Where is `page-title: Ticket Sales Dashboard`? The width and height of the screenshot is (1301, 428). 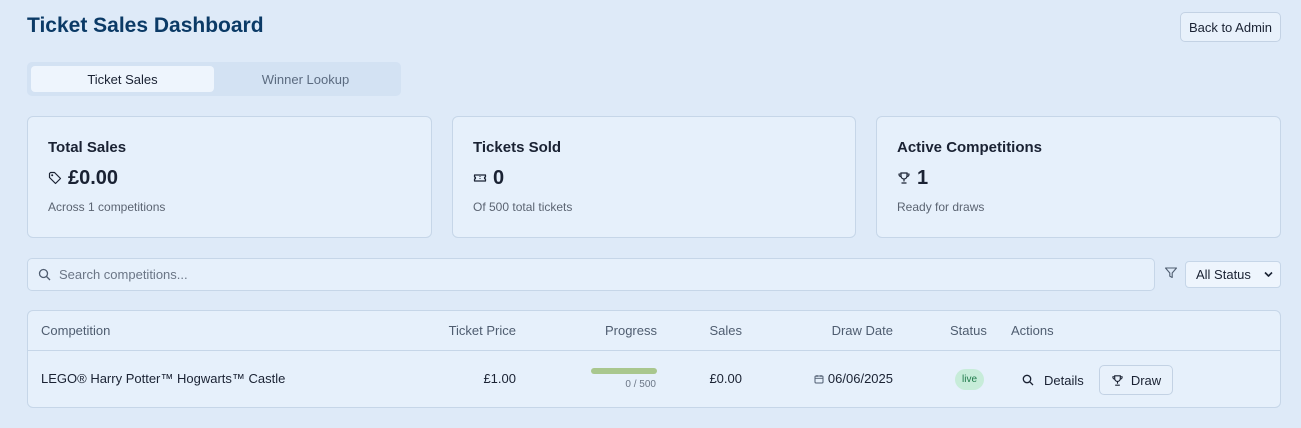 page-title: Ticket Sales Dashboard is located at coordinates (145, 25).